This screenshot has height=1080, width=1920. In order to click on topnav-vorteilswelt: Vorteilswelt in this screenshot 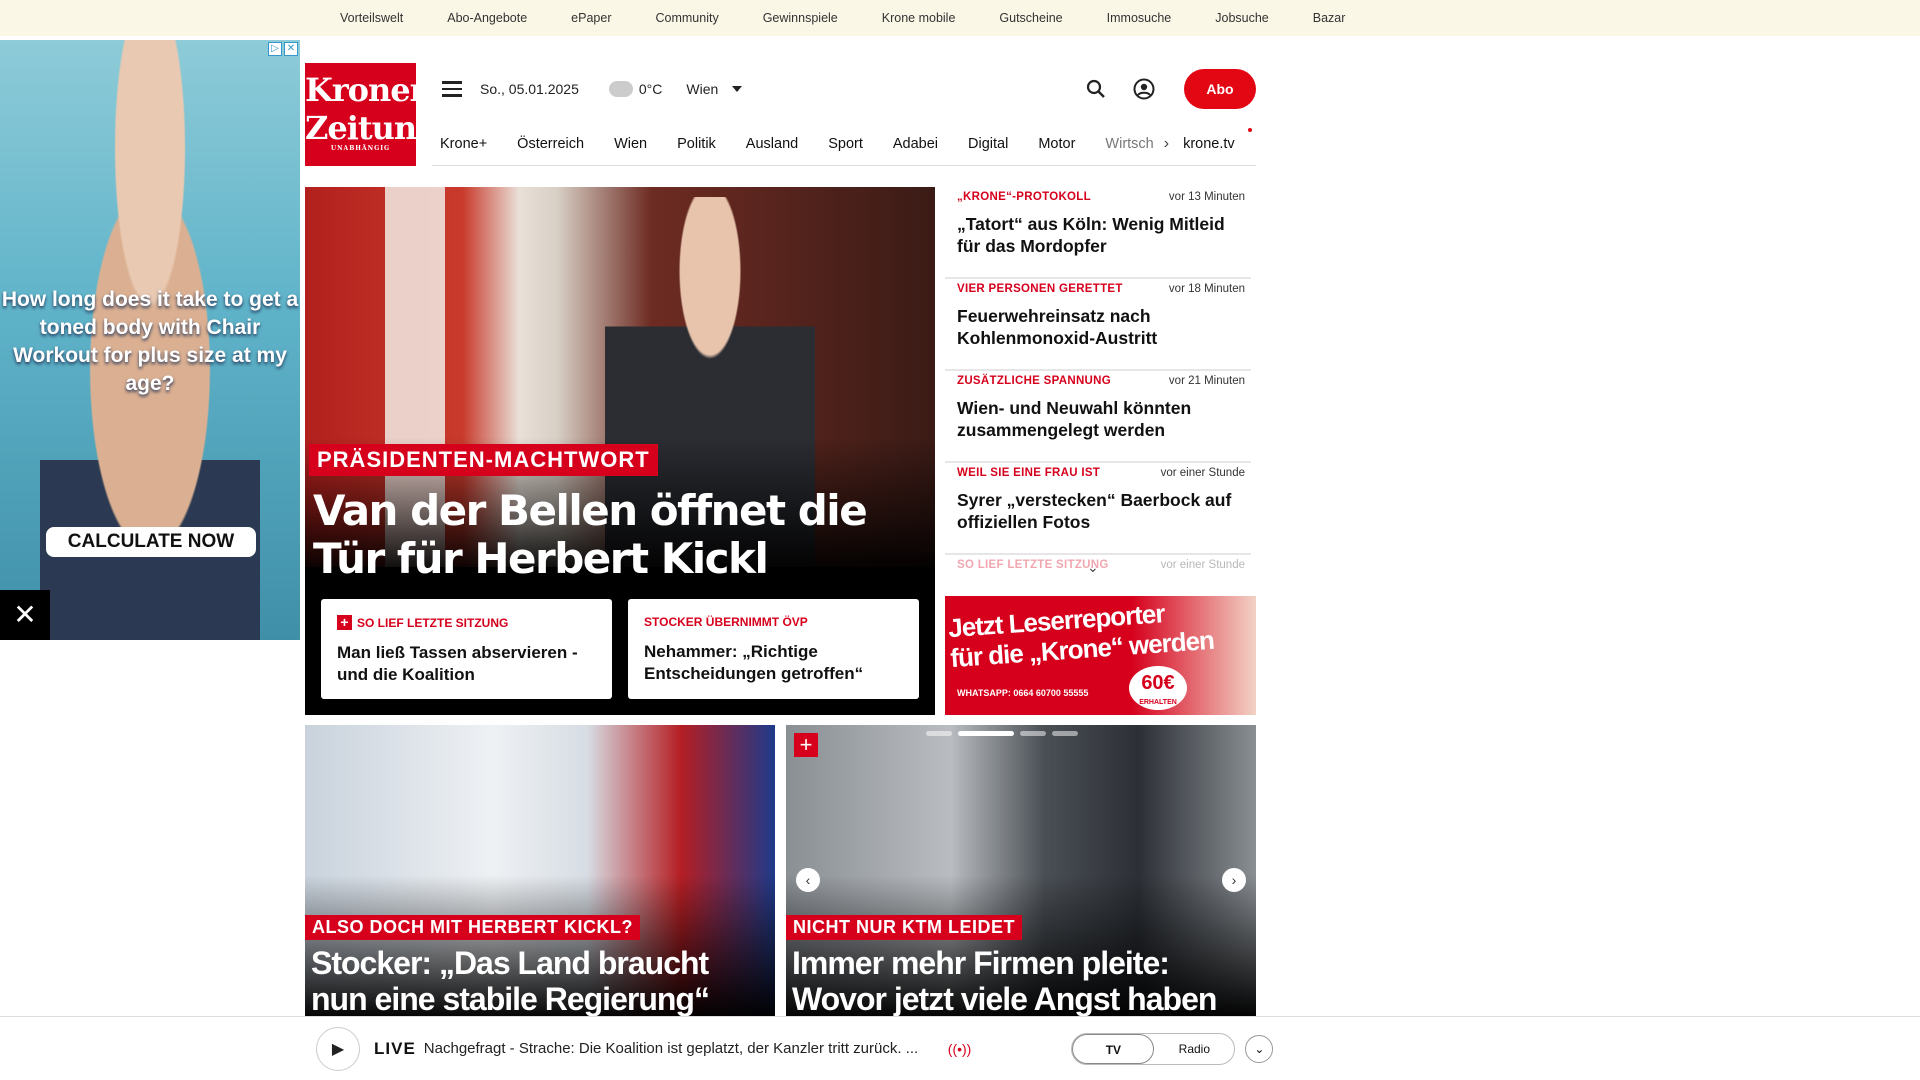, I will do `click(371, 18)`.